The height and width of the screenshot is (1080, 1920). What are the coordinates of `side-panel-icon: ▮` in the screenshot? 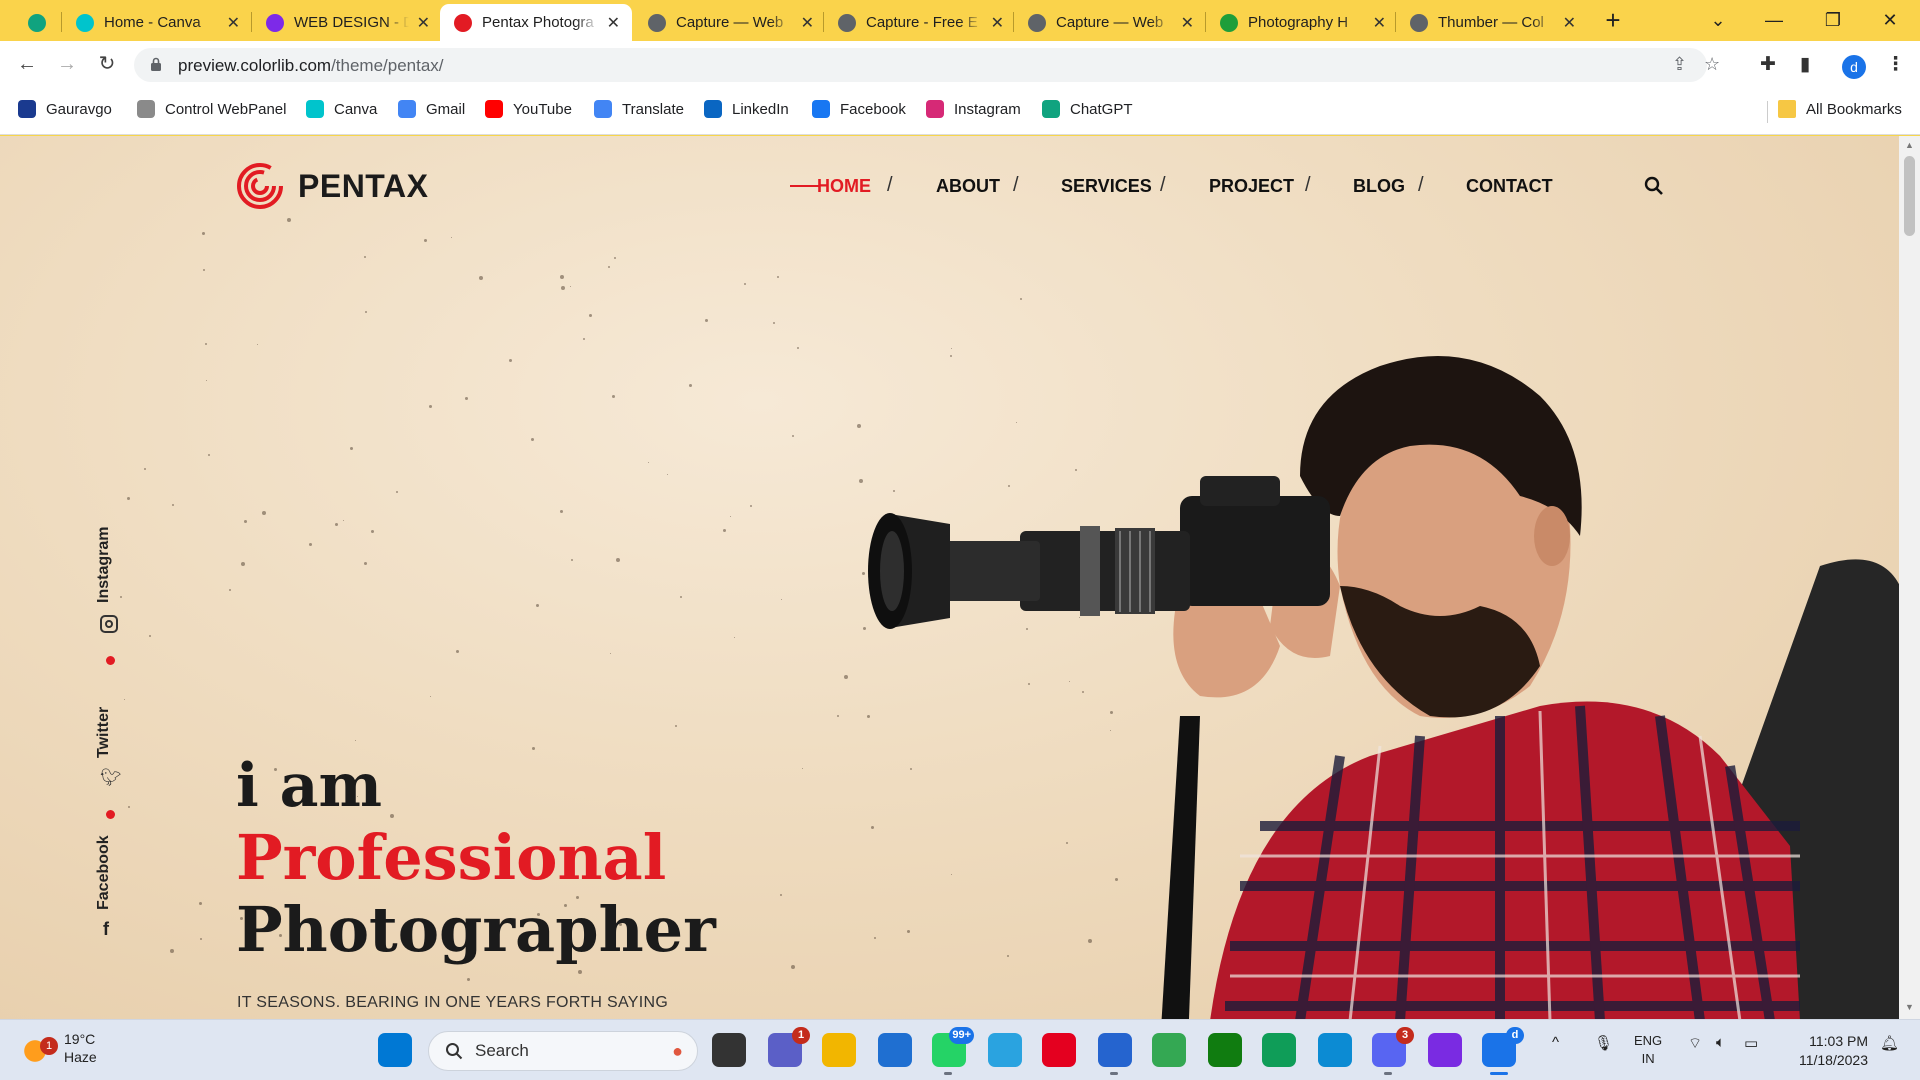 It's located at (1805, 64).